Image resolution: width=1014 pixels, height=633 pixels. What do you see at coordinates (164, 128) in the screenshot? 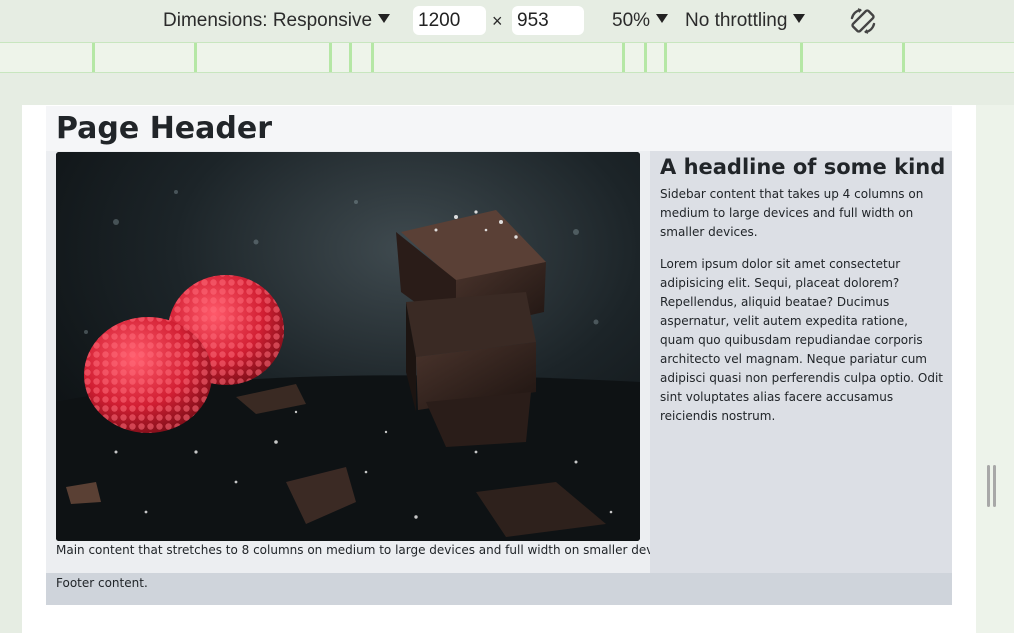
I see `page-title: Page Header` at bounding box center [164, 128].